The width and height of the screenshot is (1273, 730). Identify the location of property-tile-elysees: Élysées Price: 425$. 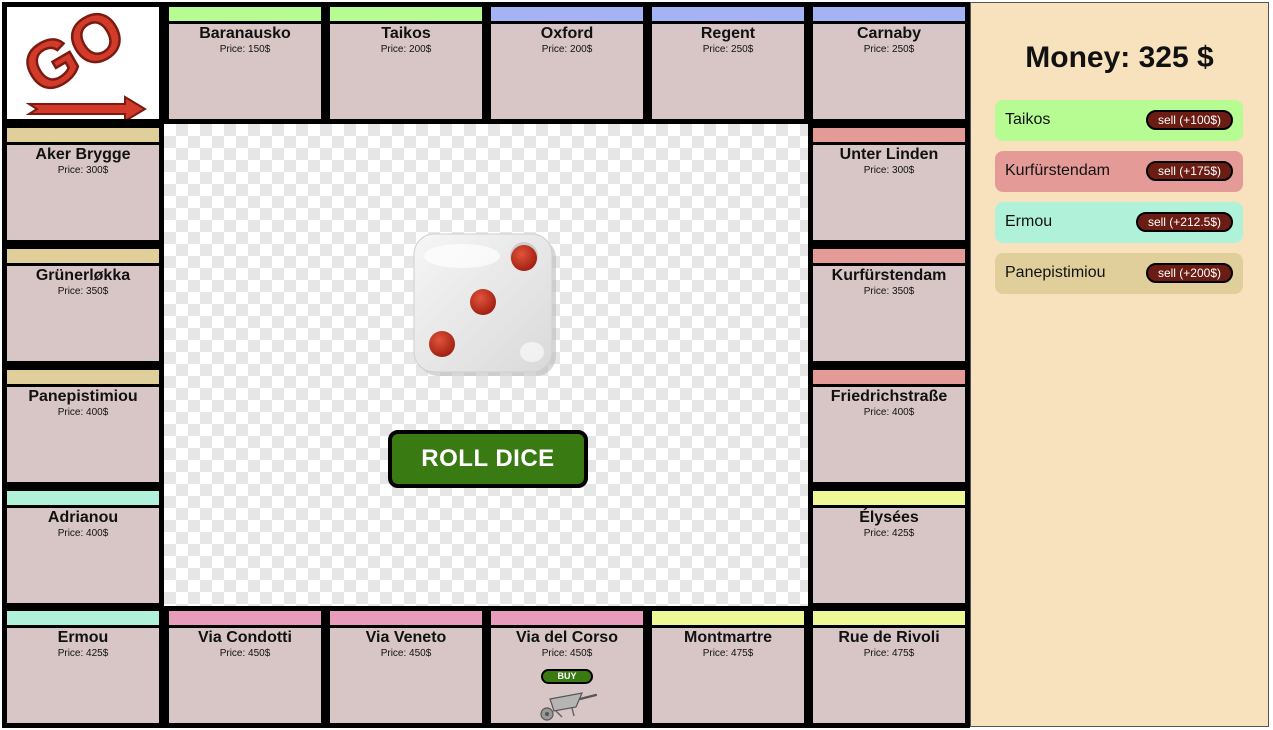
(889, 547).